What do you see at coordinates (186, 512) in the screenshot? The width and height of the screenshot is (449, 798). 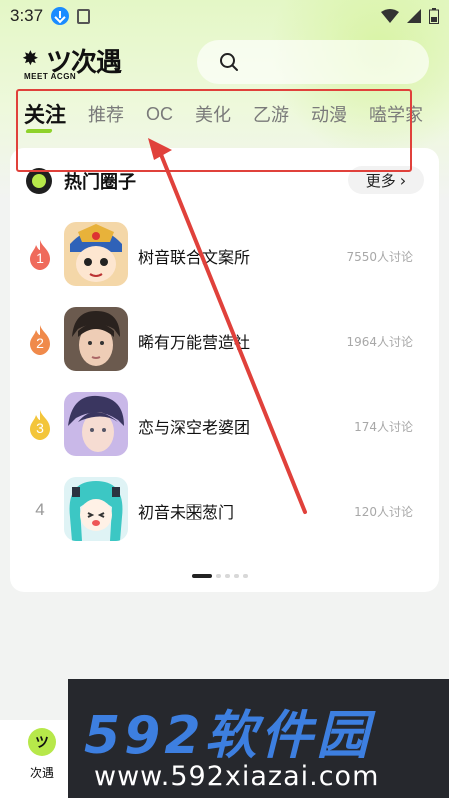 I see `circle-name: 初音未来⃞葱门` at bounding box center [186, 512].